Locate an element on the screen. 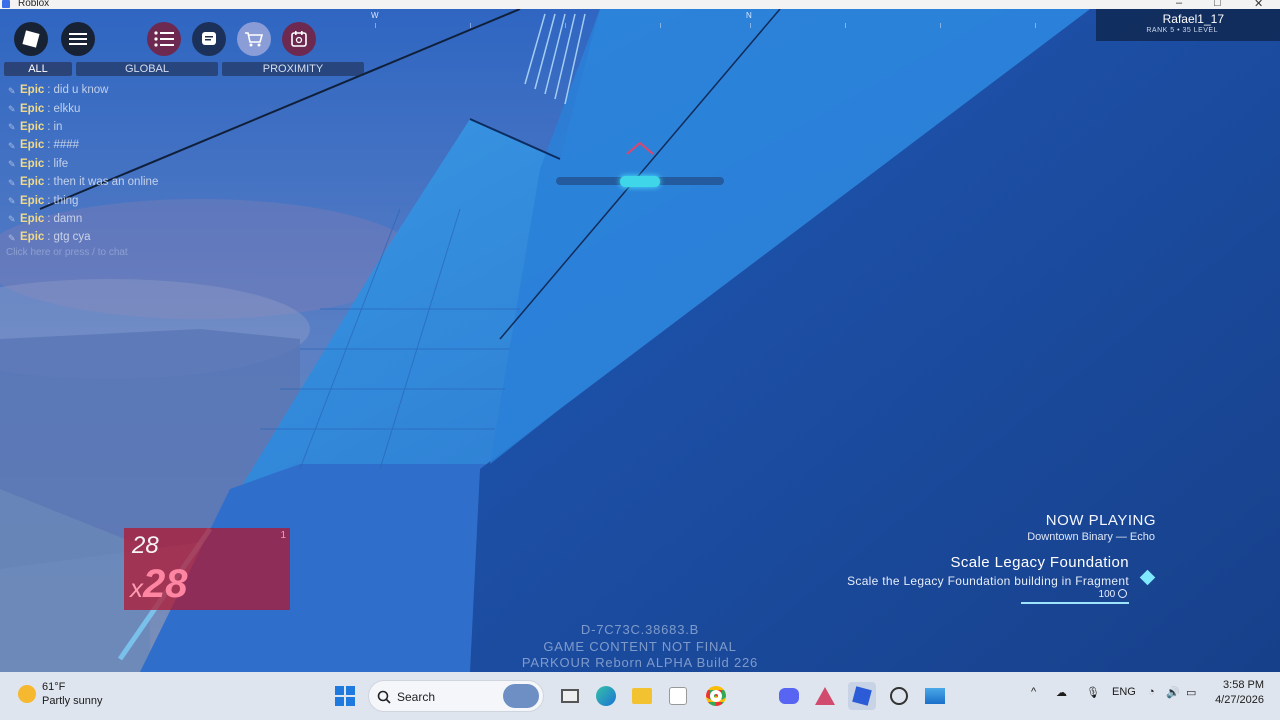 This screenshot has height=720, width=1280. wifi-icon: ◔ is located at coordinates (1151, 692).